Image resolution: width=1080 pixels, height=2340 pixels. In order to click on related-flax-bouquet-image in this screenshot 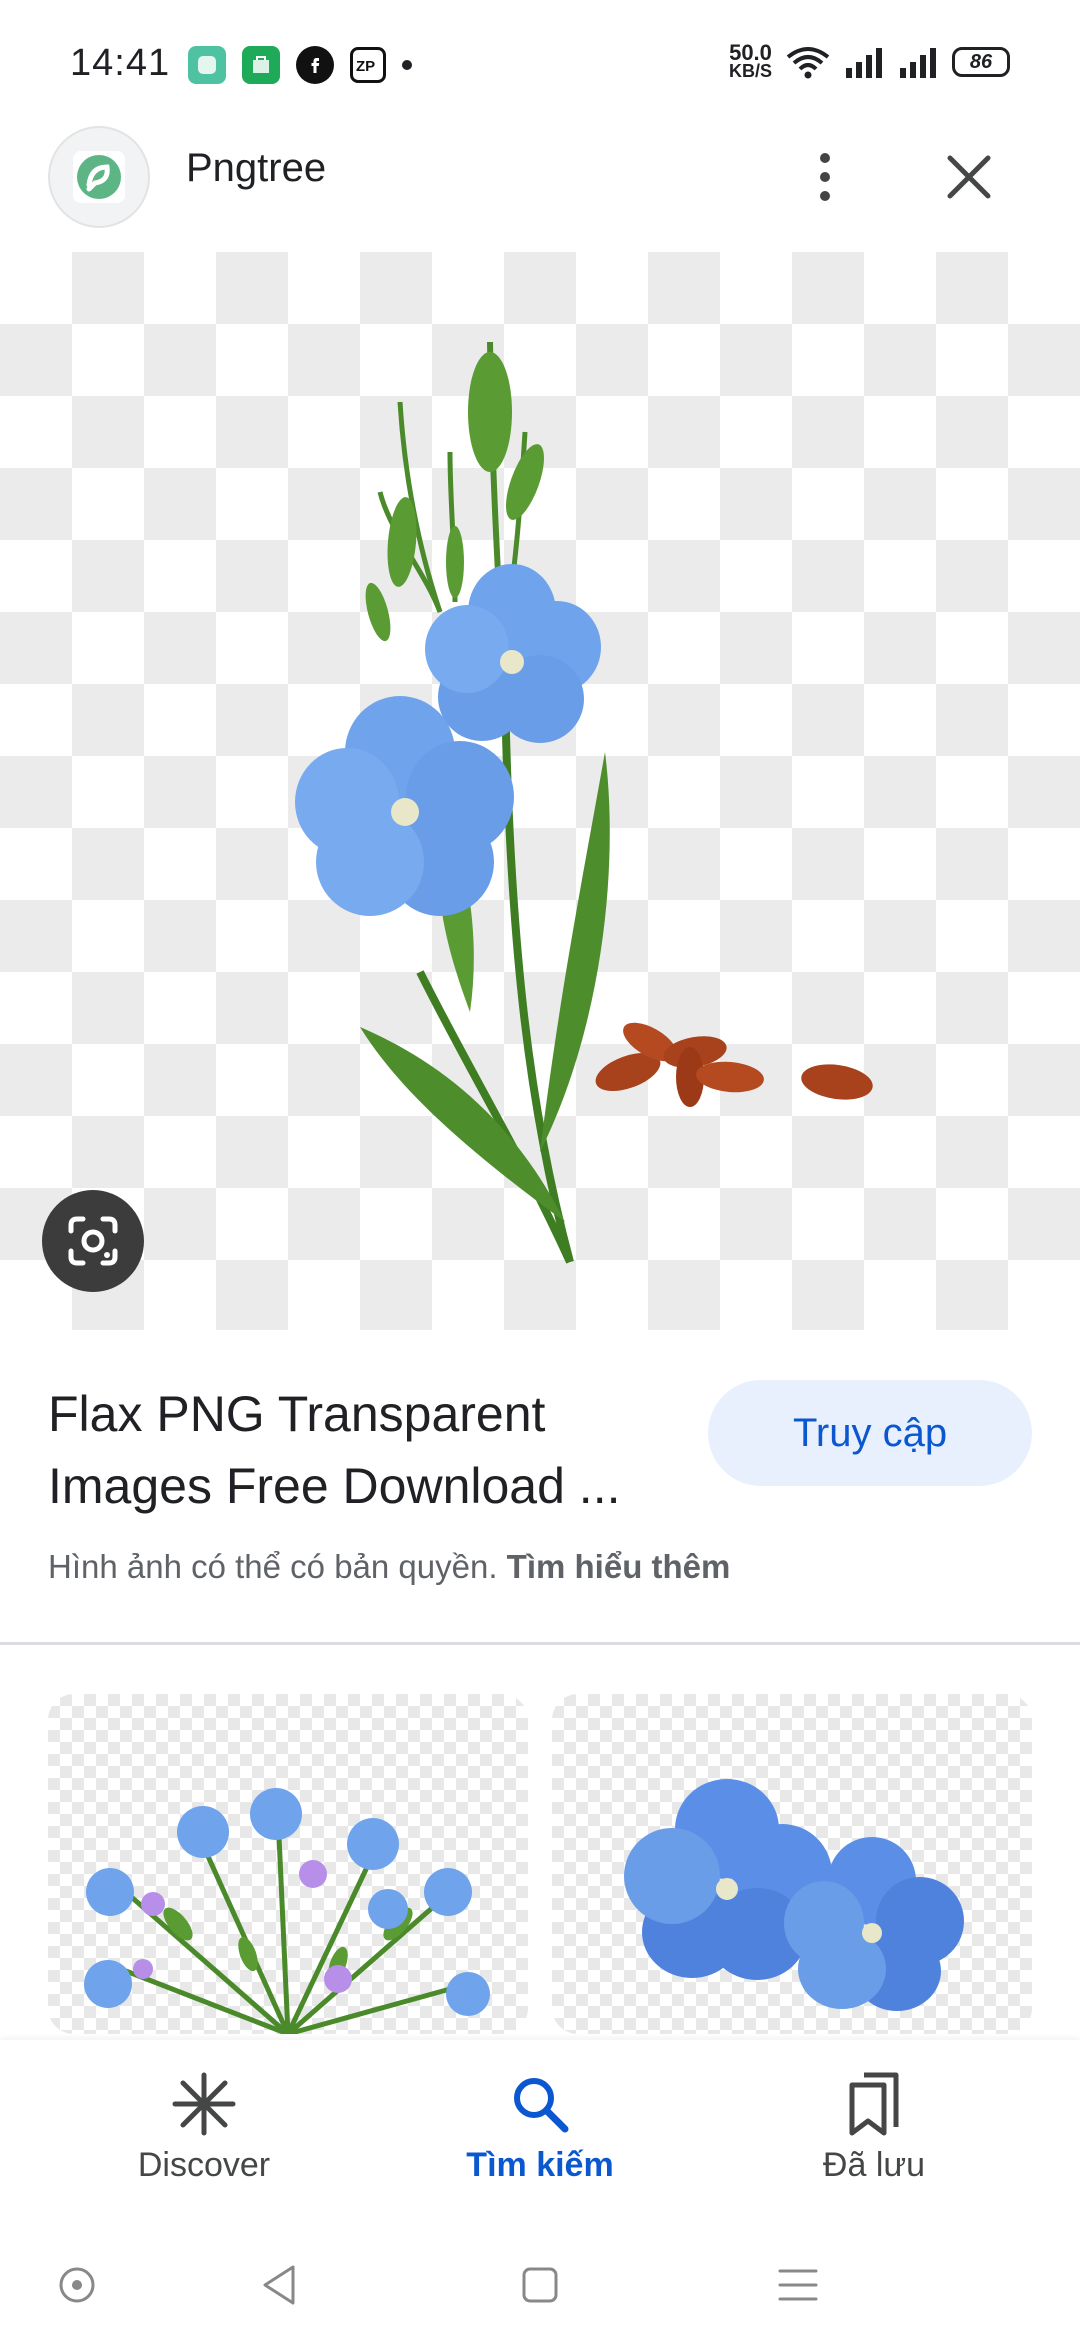, I will do `click(287, 1911)`.